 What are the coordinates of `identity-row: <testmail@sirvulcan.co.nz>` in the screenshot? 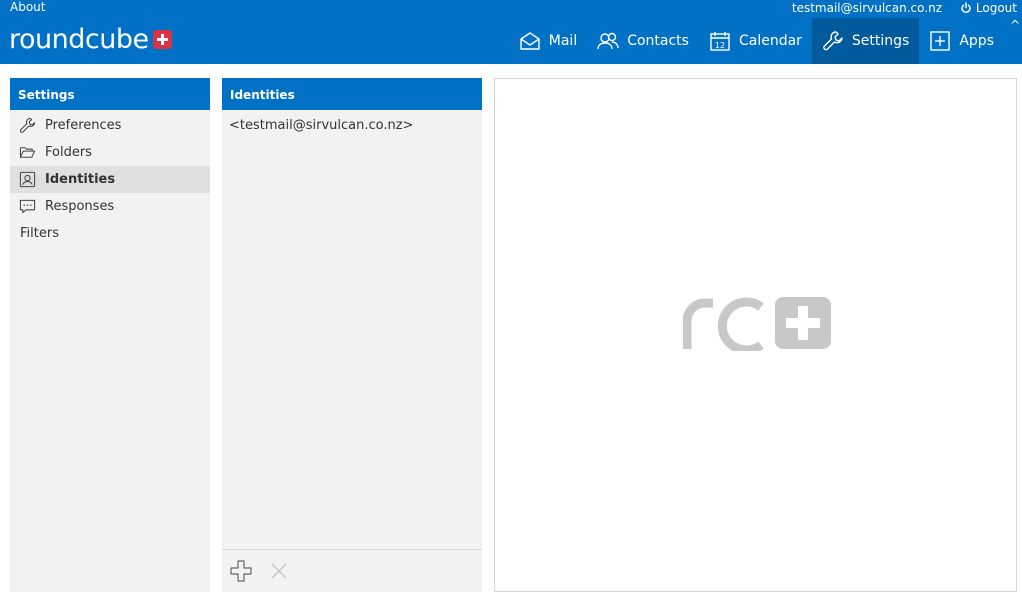 It's located at (352, 123).